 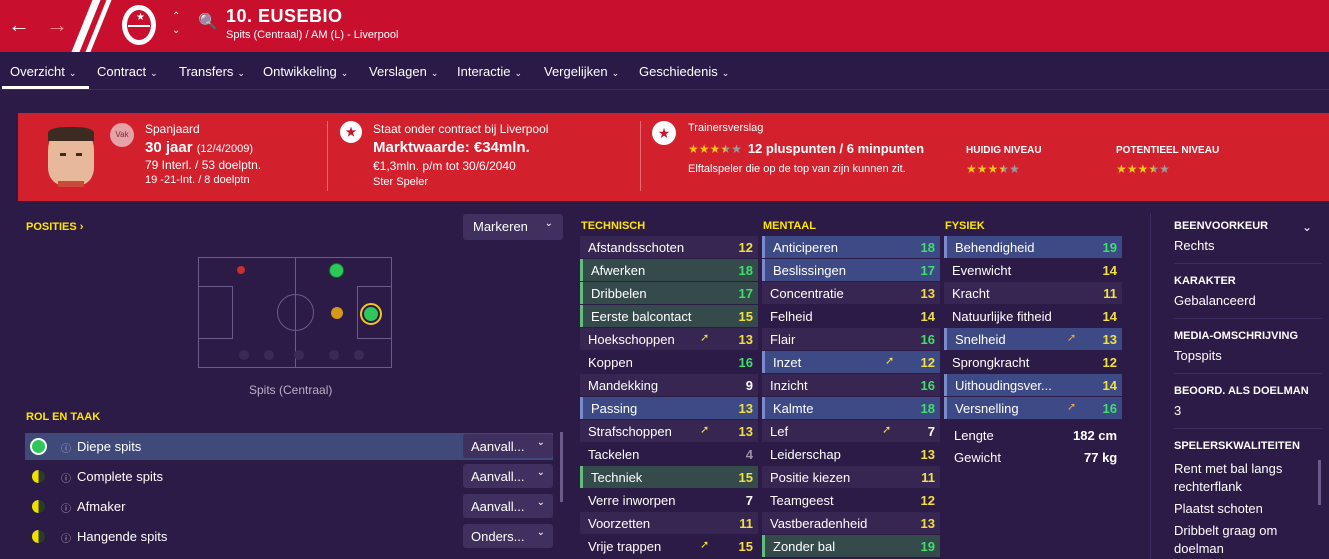 I want to click on info-scrollbar, so click(x=1319, y=482).